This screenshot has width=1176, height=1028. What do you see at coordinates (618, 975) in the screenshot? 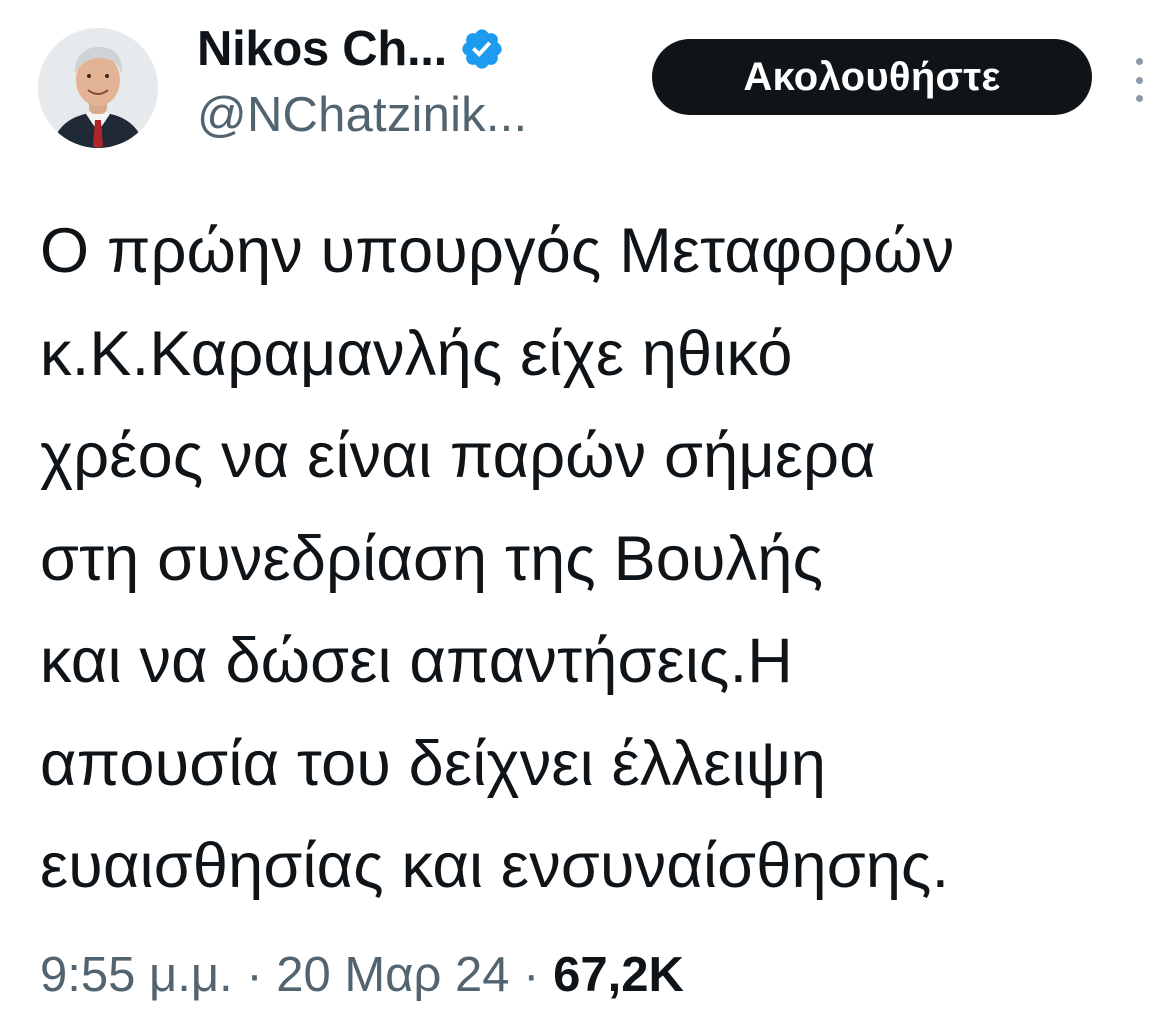
I see `views-count: 67,2K` at bounding box center [618, 975].